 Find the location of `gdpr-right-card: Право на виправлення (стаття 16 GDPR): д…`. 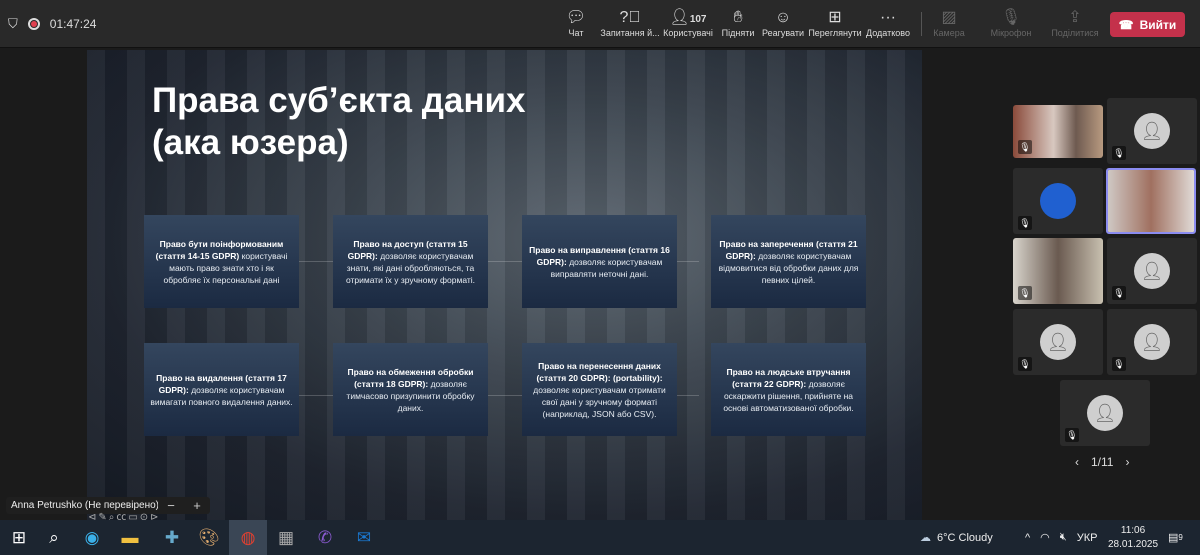

gdpr-right-card: Право на виправлення (стаття 16 GDPR): д… is located at coordinates (599, 261).